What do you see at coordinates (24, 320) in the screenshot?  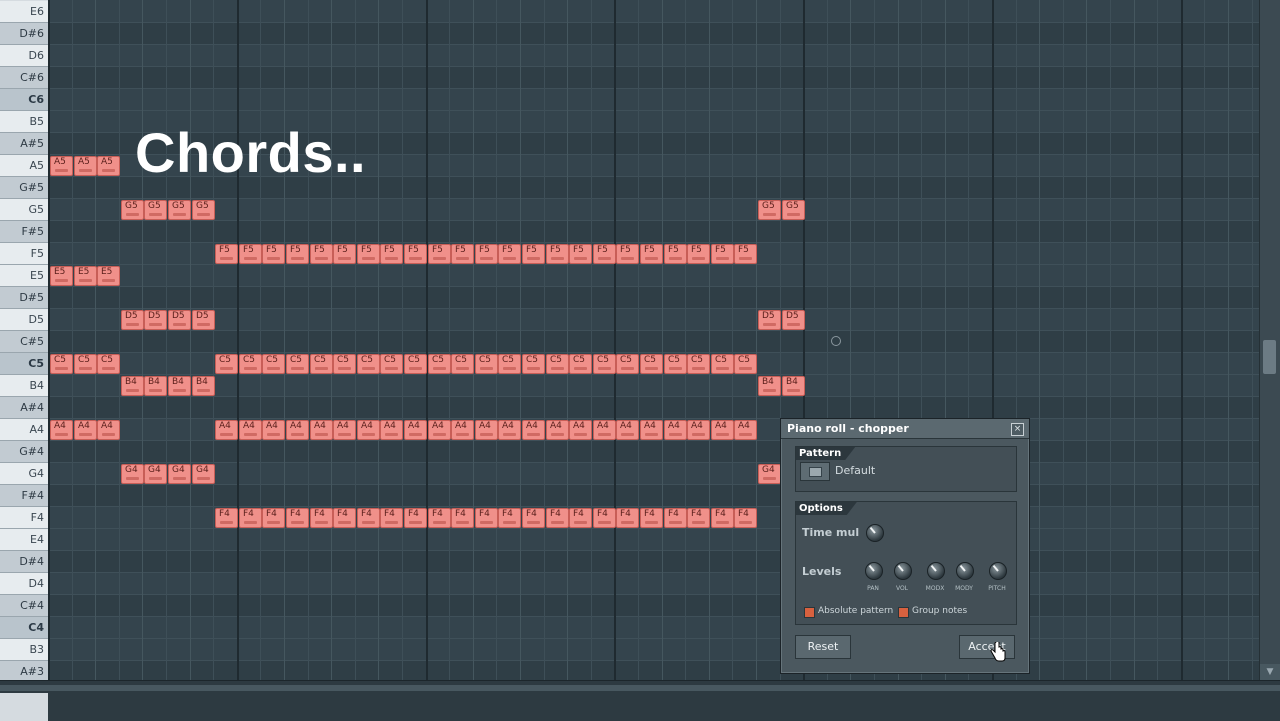 I see `piano-key-d5: D5` at bounding box center [24, 320].